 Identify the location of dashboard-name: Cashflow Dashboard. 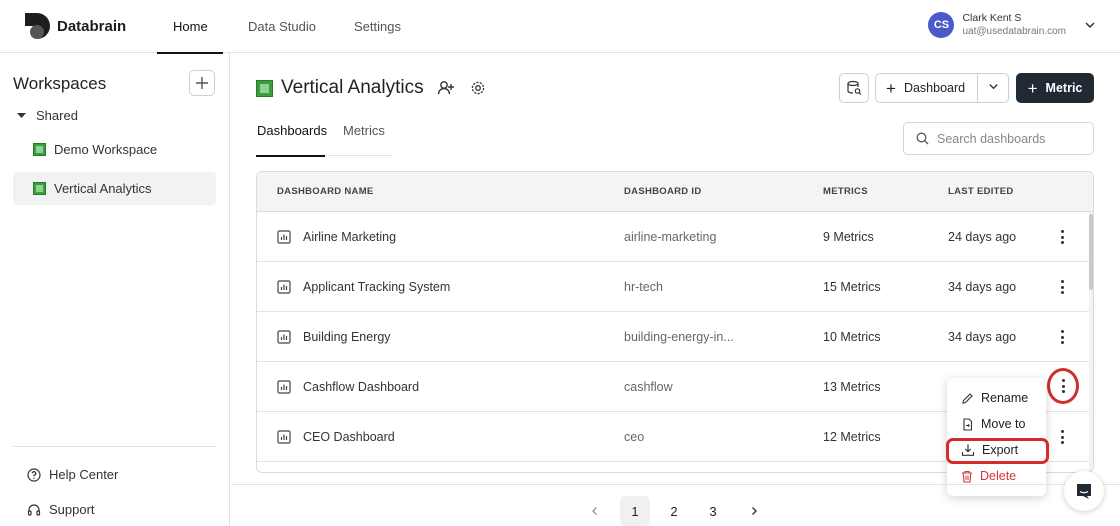
(361, 387).